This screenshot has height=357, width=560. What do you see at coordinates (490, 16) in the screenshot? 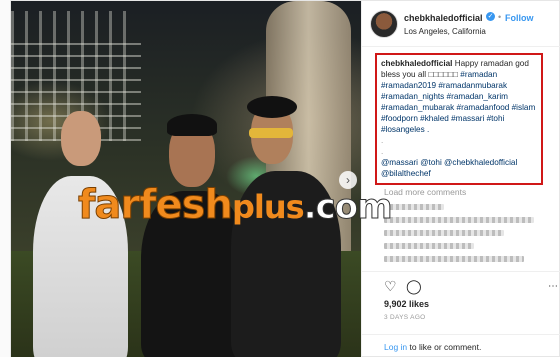
I see `verified-badge-icon: ✓` at bounding box center [490, 16].